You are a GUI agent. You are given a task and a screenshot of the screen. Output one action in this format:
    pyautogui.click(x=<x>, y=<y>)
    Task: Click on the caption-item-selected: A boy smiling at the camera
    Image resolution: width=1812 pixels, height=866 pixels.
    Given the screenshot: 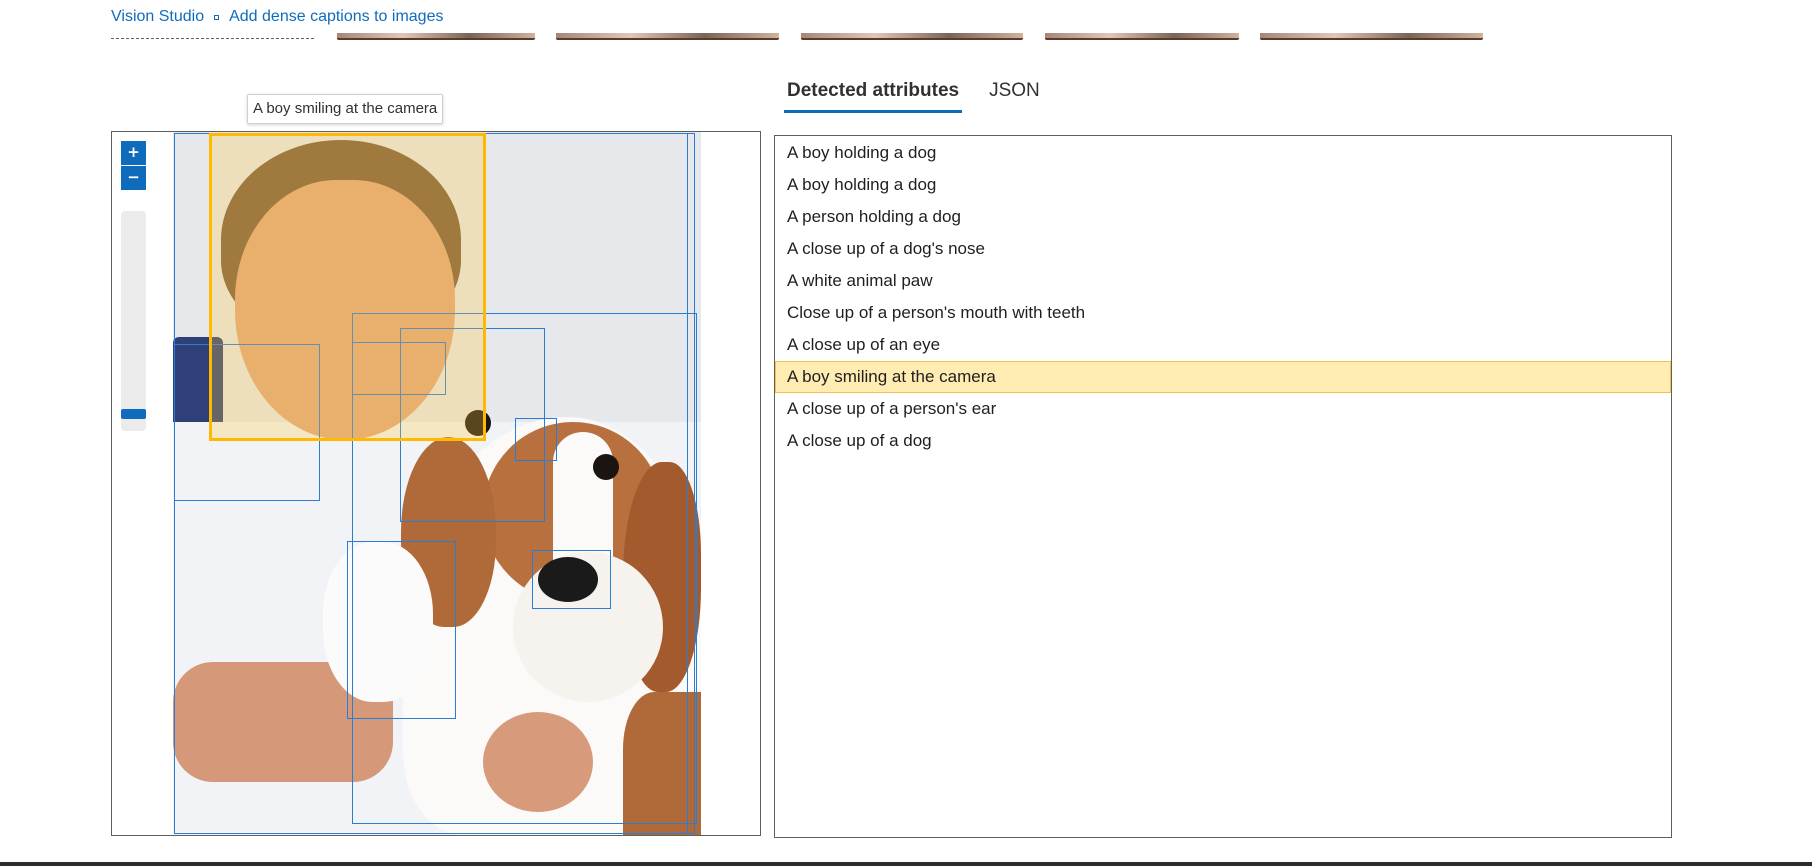 What is the action you would take?
    pyautogui.click(x=1223, y=377)
    